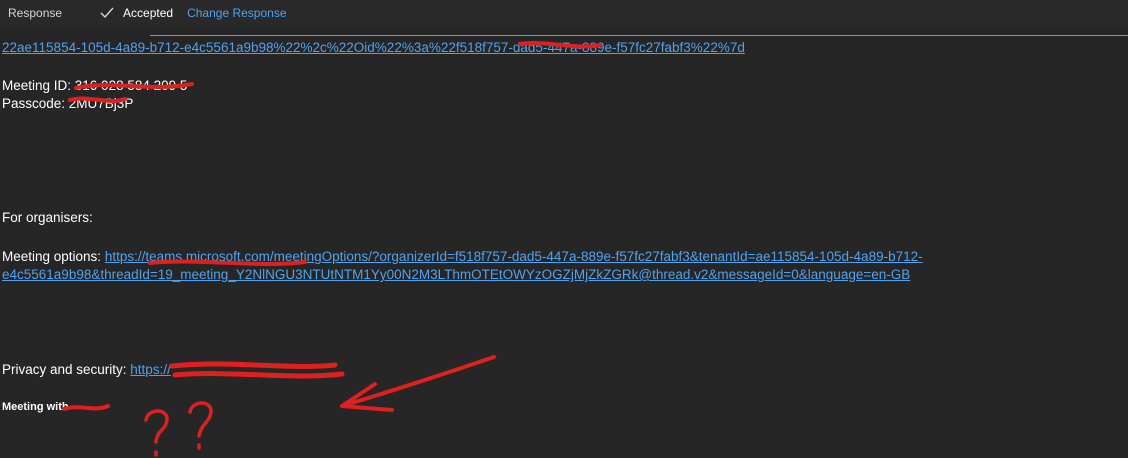 The width and height of the screenshot is (1128, 458). I want to click on passcode-label: Passcode:, so click(35, 103).